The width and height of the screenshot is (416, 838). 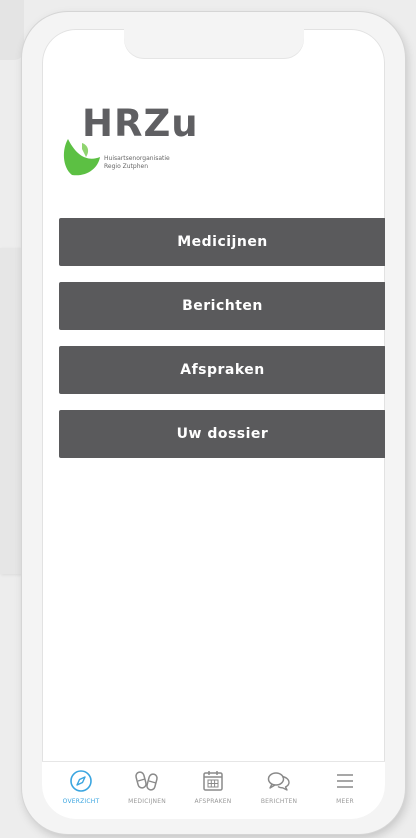 What do you see at coordinates (147, 801) in the screenshot?
I see `tab-medicijnen-label: MEDICIJNEN` at bounding box center [147, 801].